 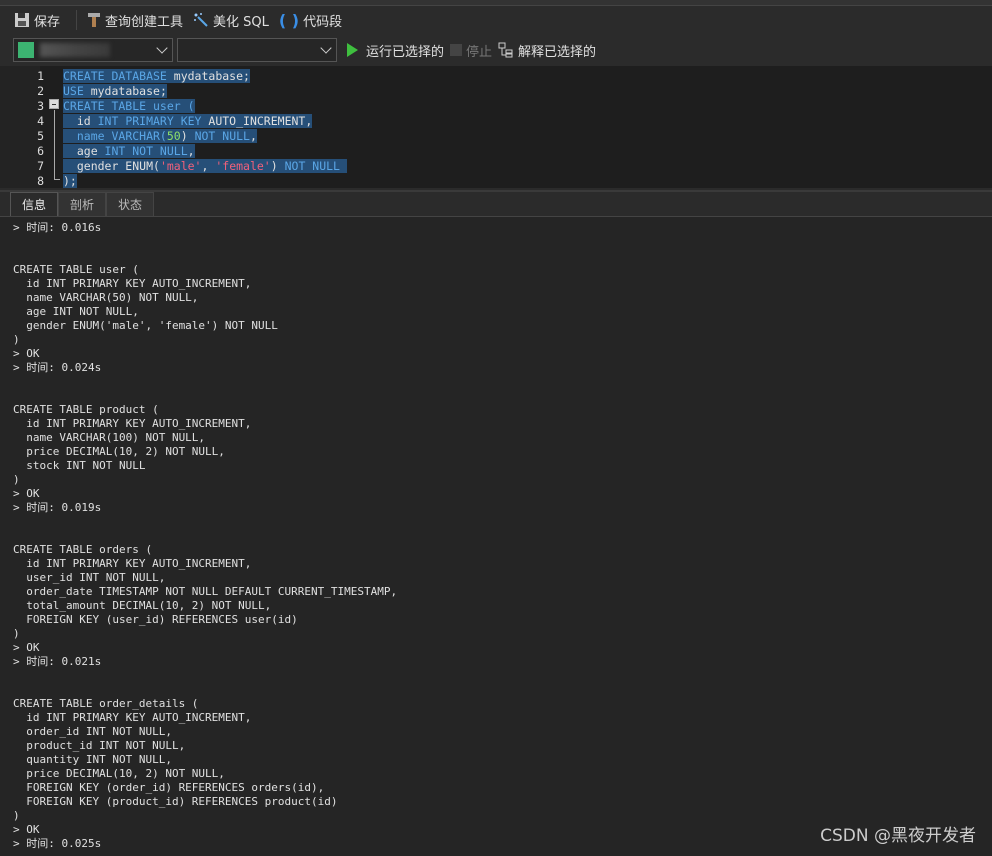 What do you see at coordinates (34, 204) in the screenshot?
I see `tab-info: 信息` at bounding box center [34, 204].